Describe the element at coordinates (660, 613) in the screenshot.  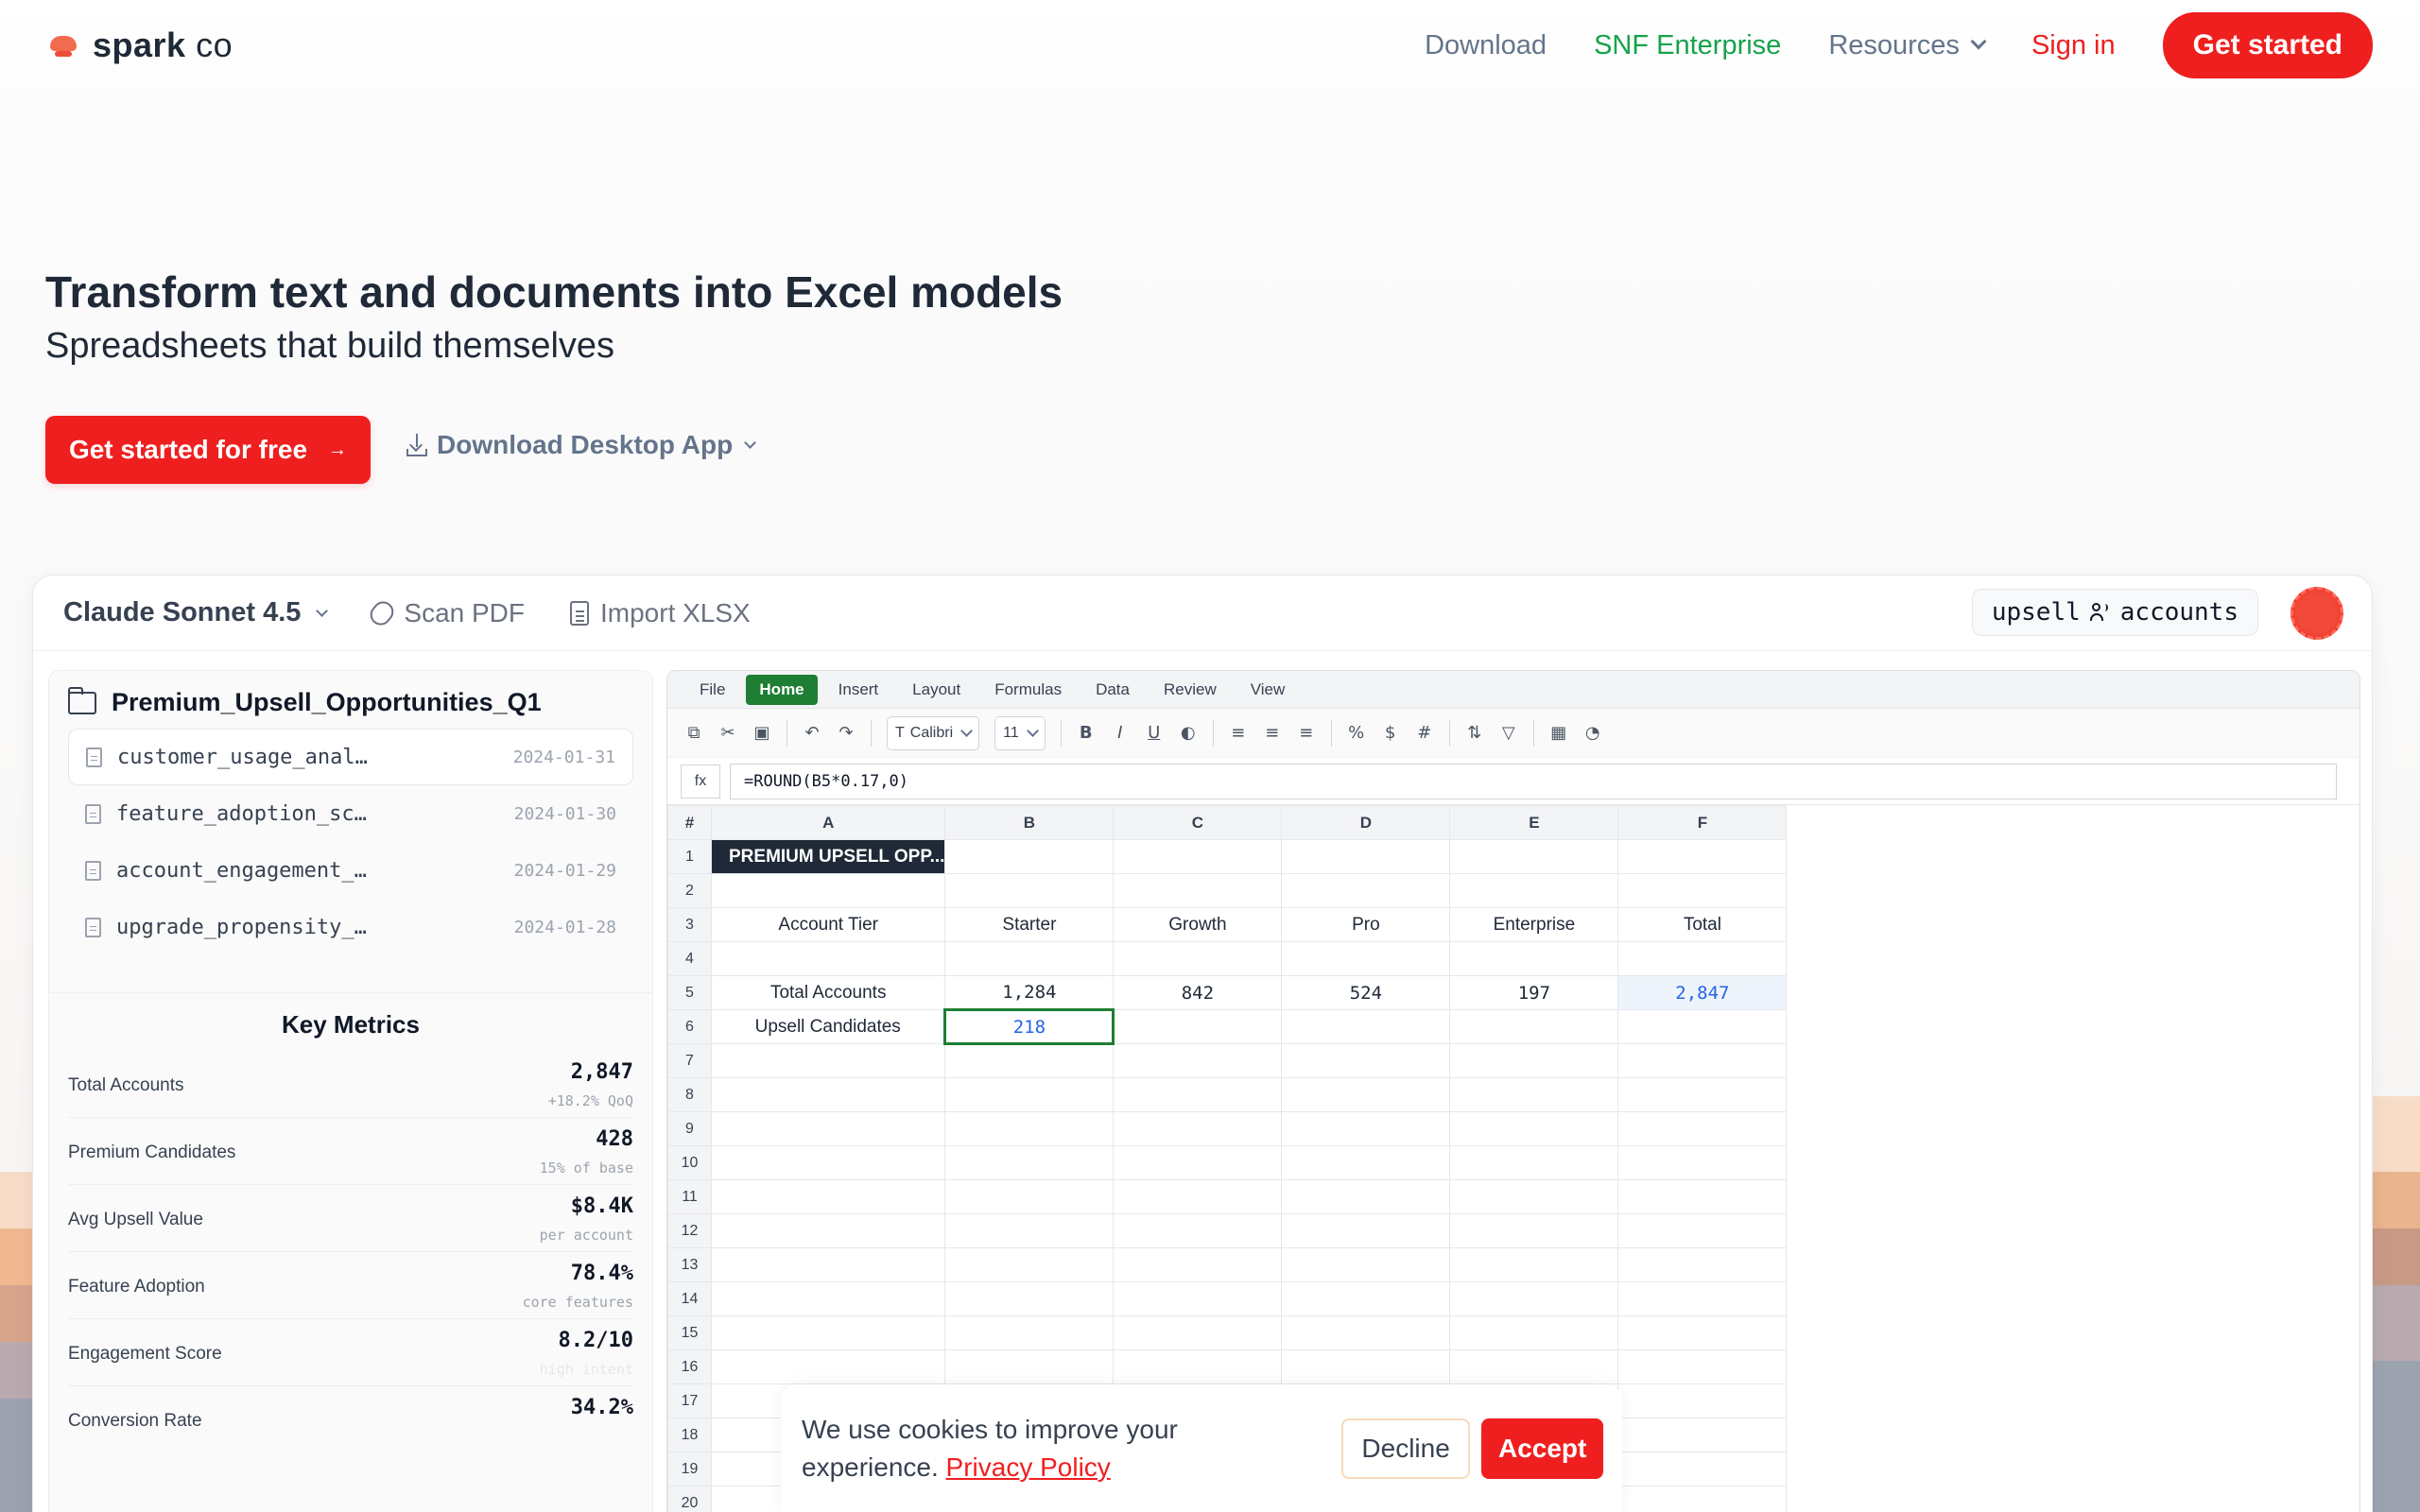
I see `import-xlsx-button: Import XLSX` at that location.